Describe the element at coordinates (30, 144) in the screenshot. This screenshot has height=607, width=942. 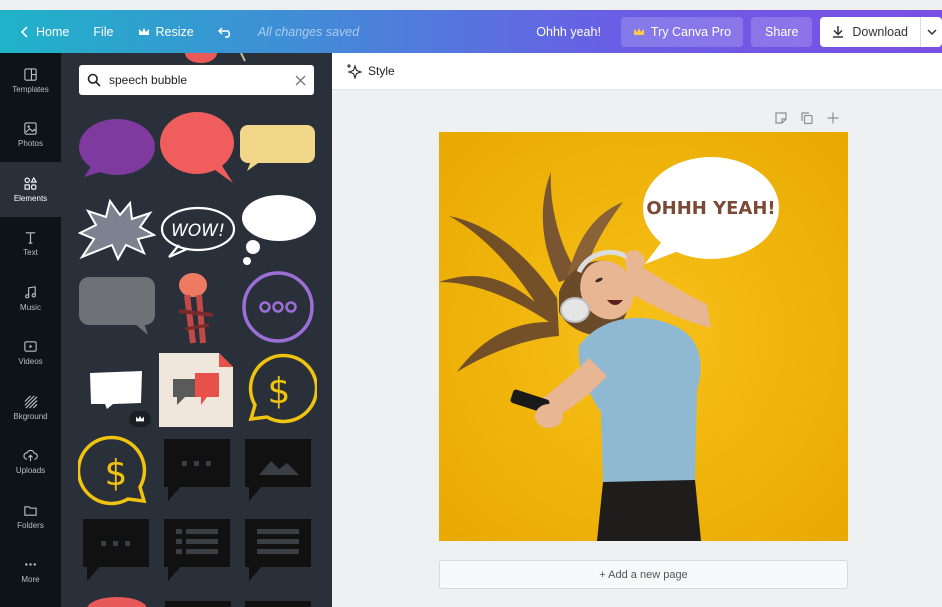
I see `rail-label: Photos` at that location.